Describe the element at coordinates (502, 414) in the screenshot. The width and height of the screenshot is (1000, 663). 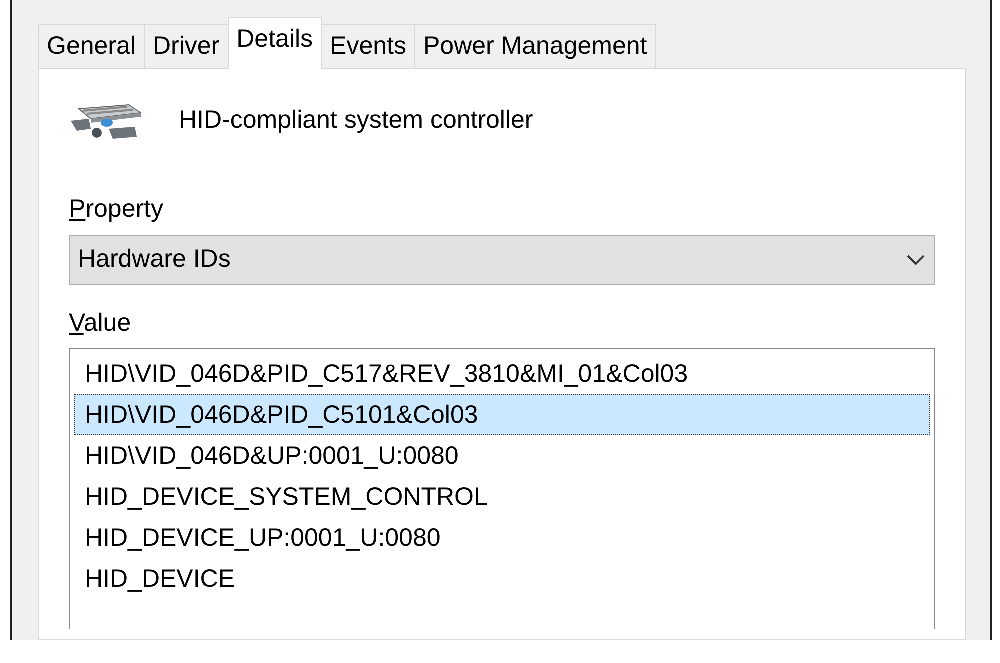
I see `list-item: HID\VID_046D&PID_C5101&Col03` at that location.